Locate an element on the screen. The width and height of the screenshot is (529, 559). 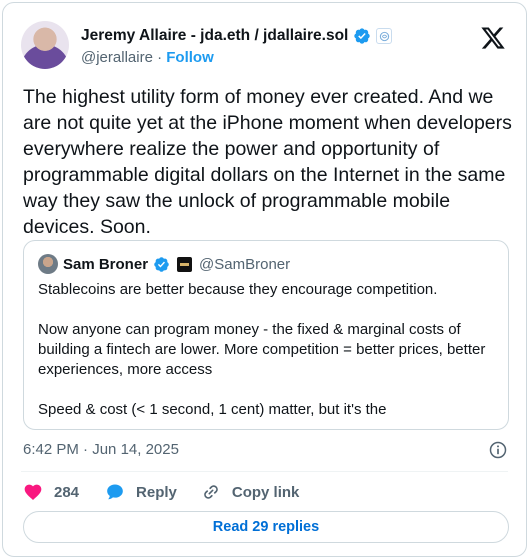
copy-link-label: Copy link is located at coordinates (265, 492).